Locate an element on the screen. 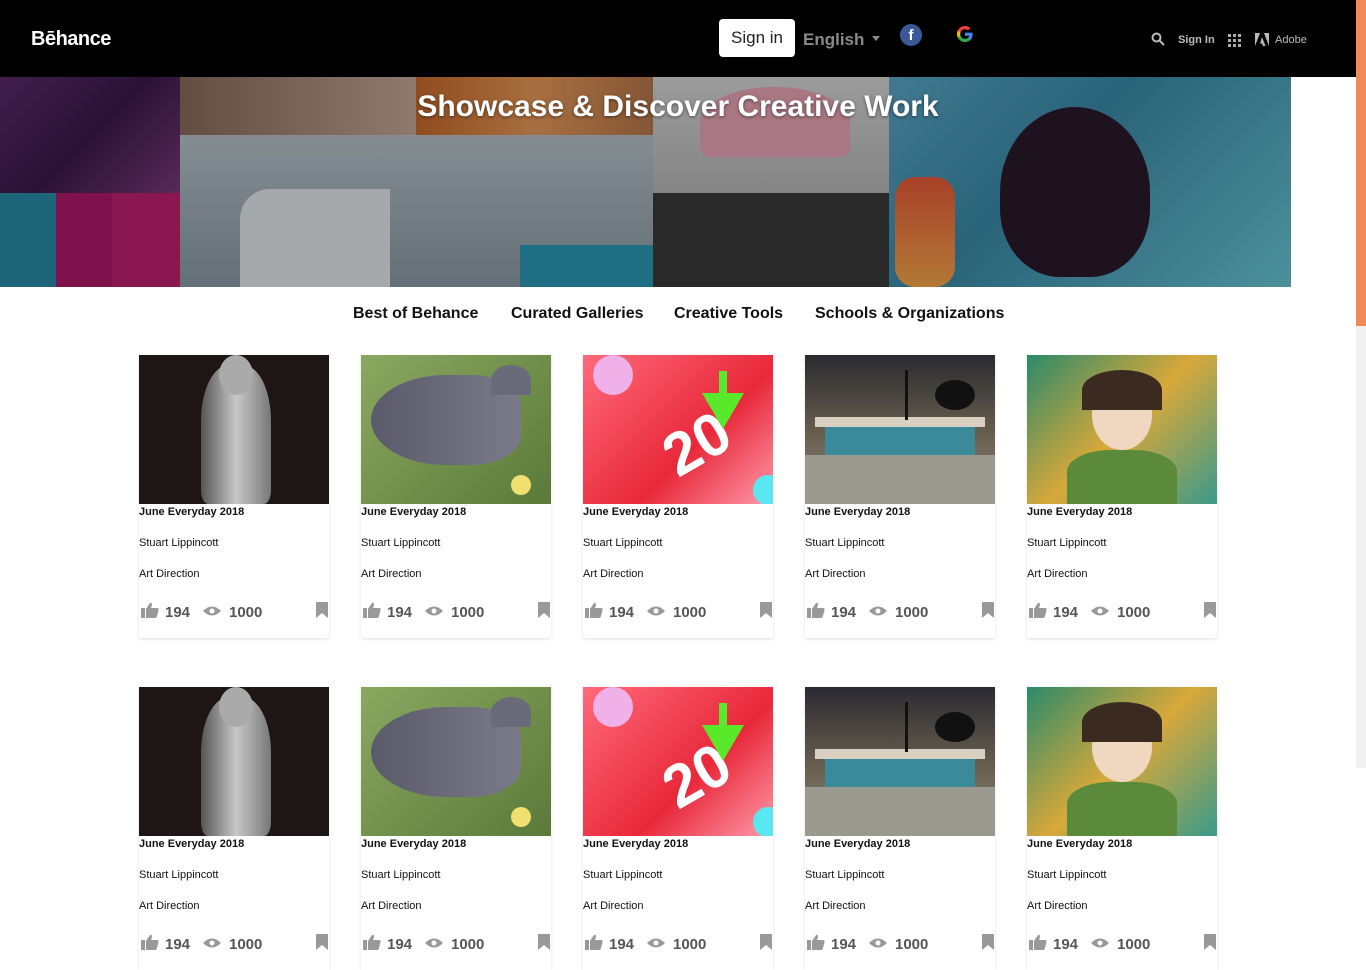 This screenshot has width=1366, height=970. search-icon is located at coordinates (1158, 39).